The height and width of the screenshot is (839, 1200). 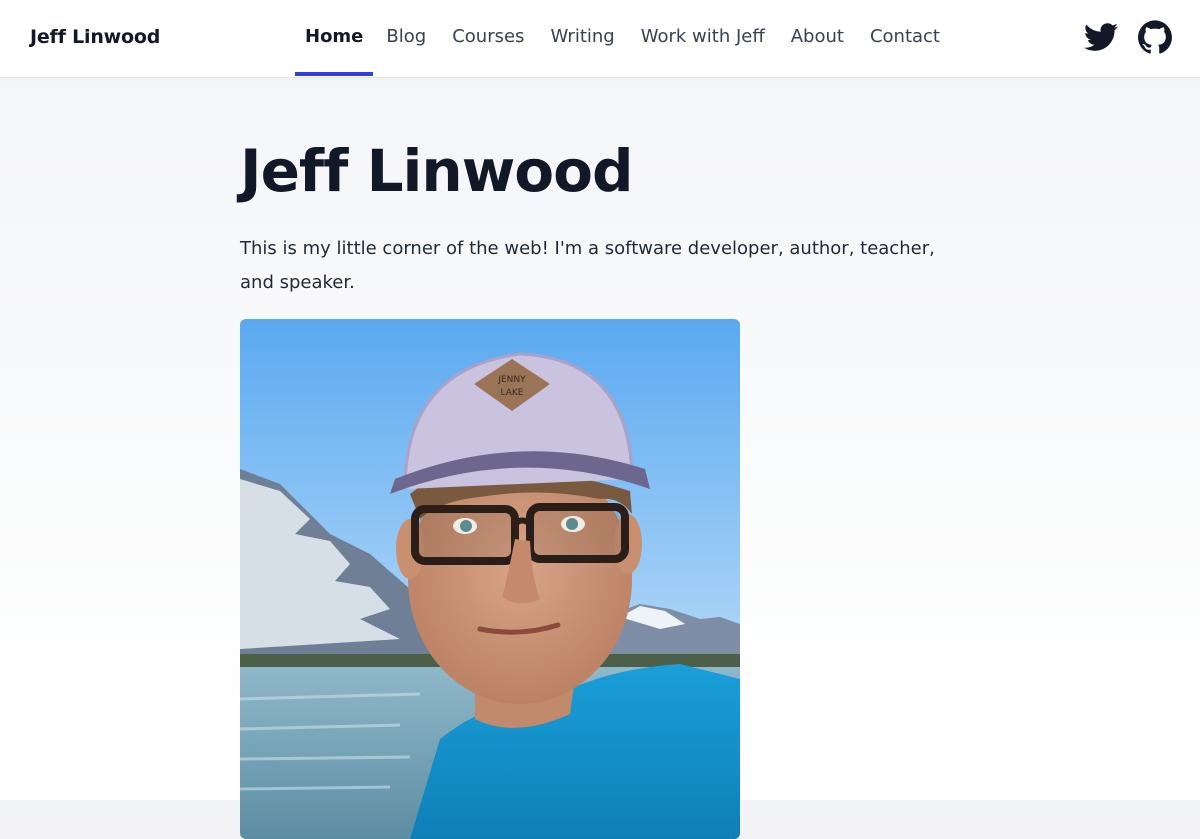 I want to click on page-title: Jeff Linwood, so click(x=437, y=171).